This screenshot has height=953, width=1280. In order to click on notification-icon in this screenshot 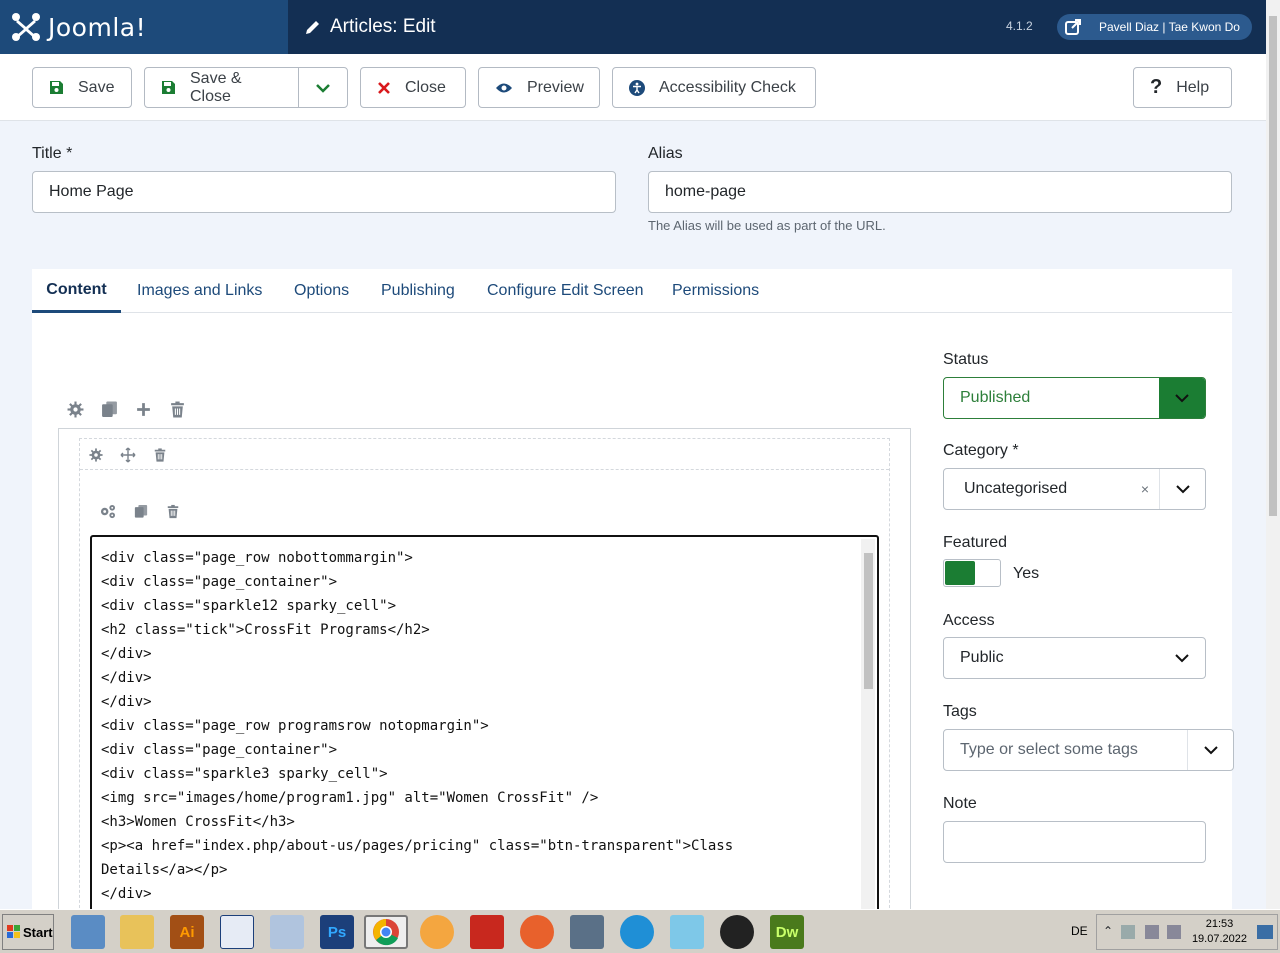, I will do `click(1265, 932)`.